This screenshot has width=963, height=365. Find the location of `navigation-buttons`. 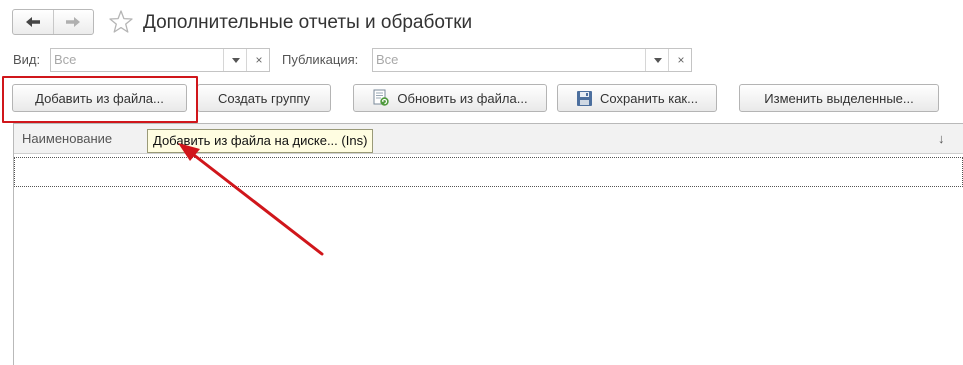

navigation-buttons is located at coordinates (53, 22).